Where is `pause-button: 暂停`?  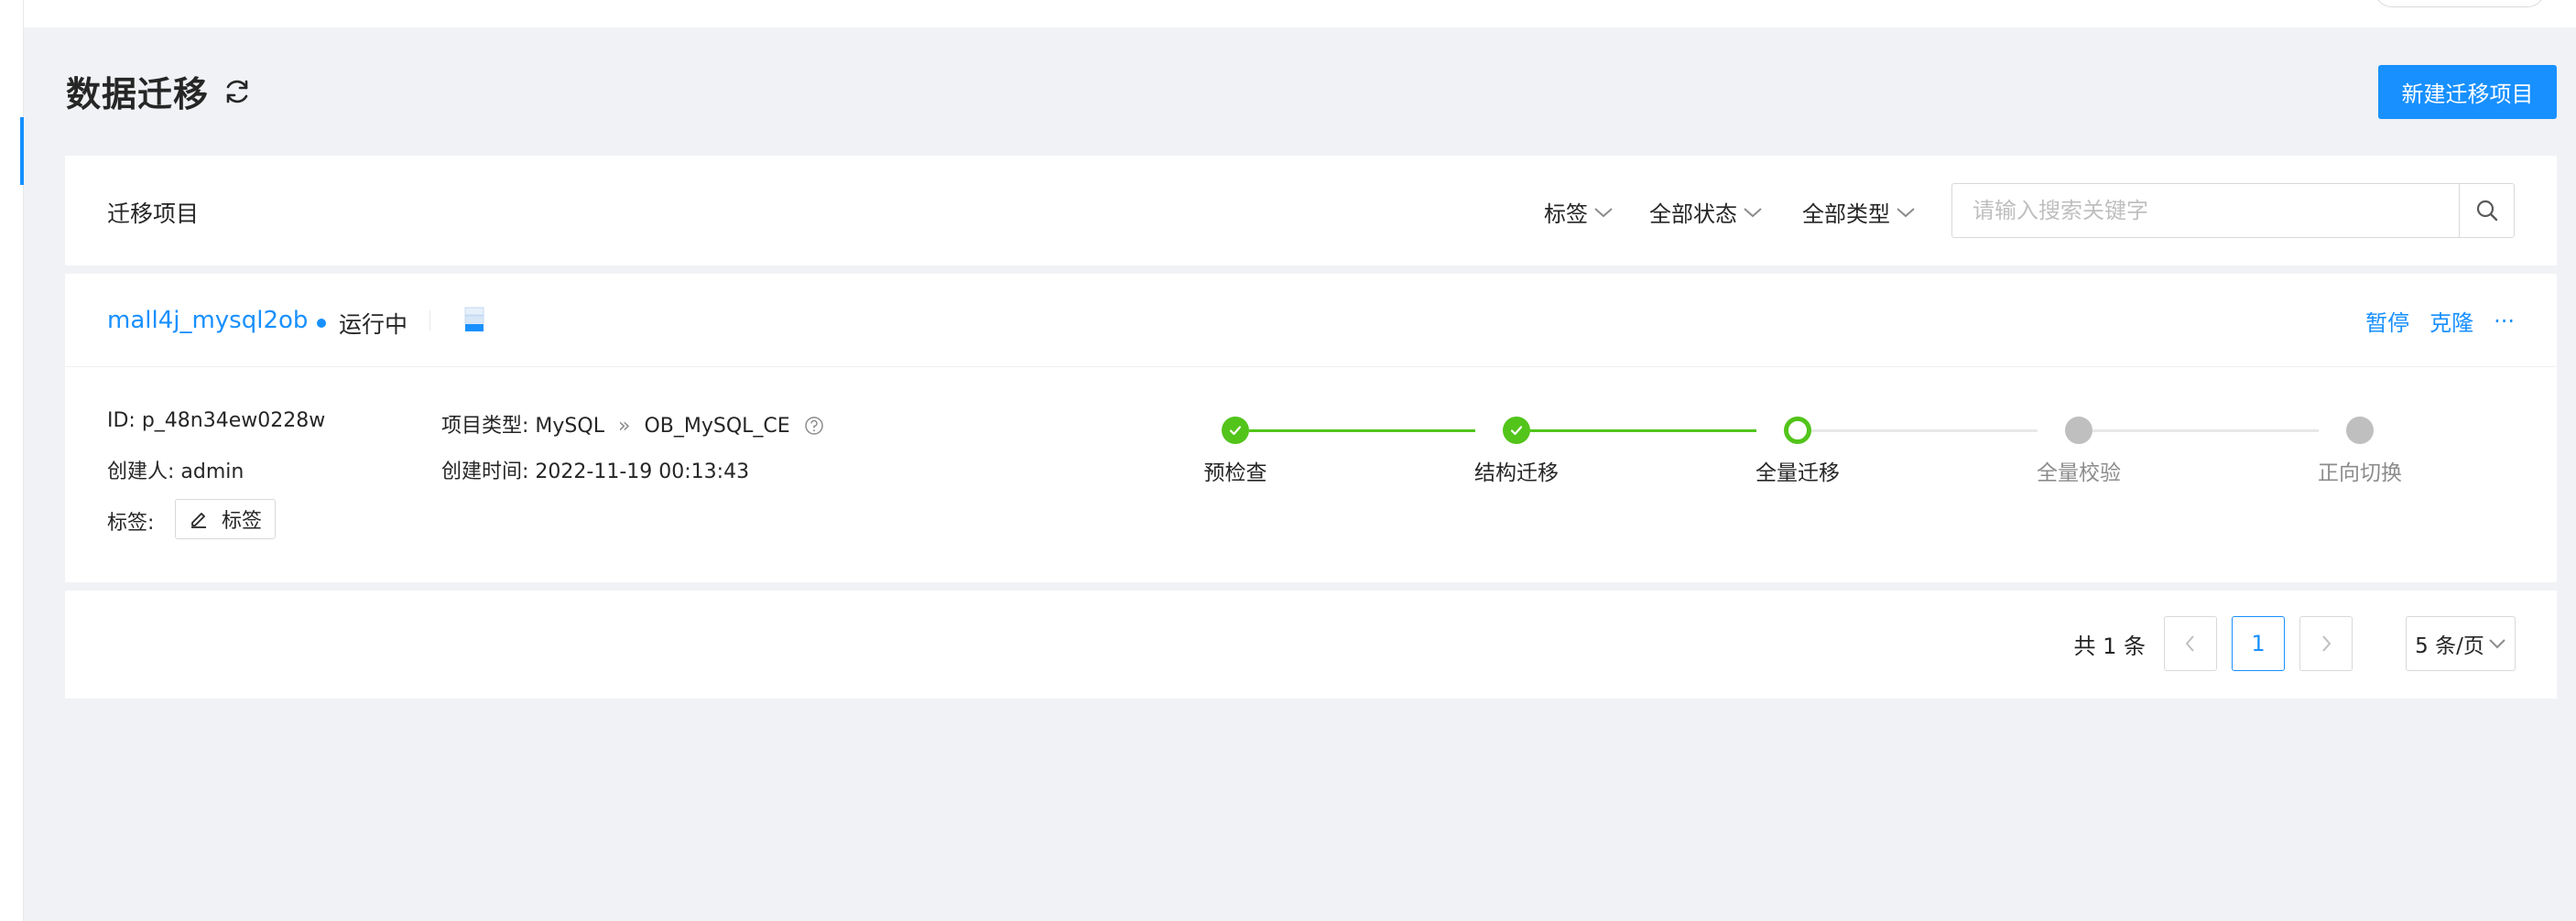 pause-button: 暂停 is located at coordinates (2387, 321).